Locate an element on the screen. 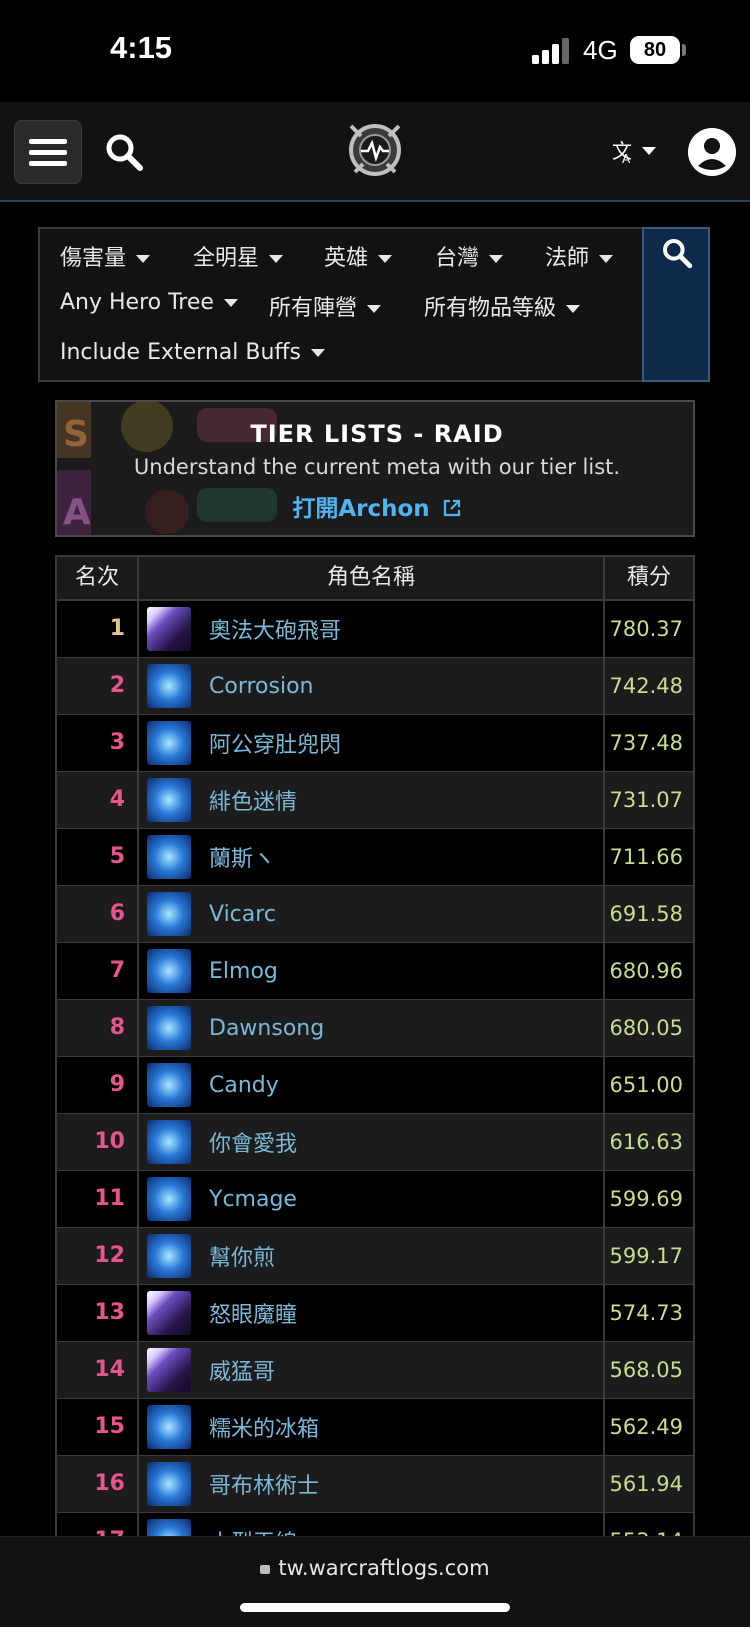 The height and width of the screenshot is (1627, 750). score-cell: 737.48 is located at coordinates (646, 743).